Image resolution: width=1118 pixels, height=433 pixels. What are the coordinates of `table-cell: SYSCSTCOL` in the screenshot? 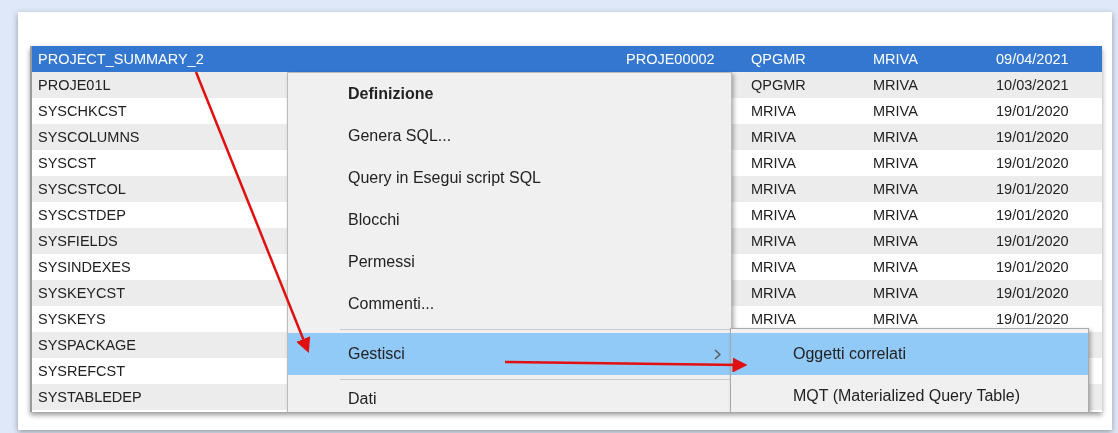 It's located at (82, 189).